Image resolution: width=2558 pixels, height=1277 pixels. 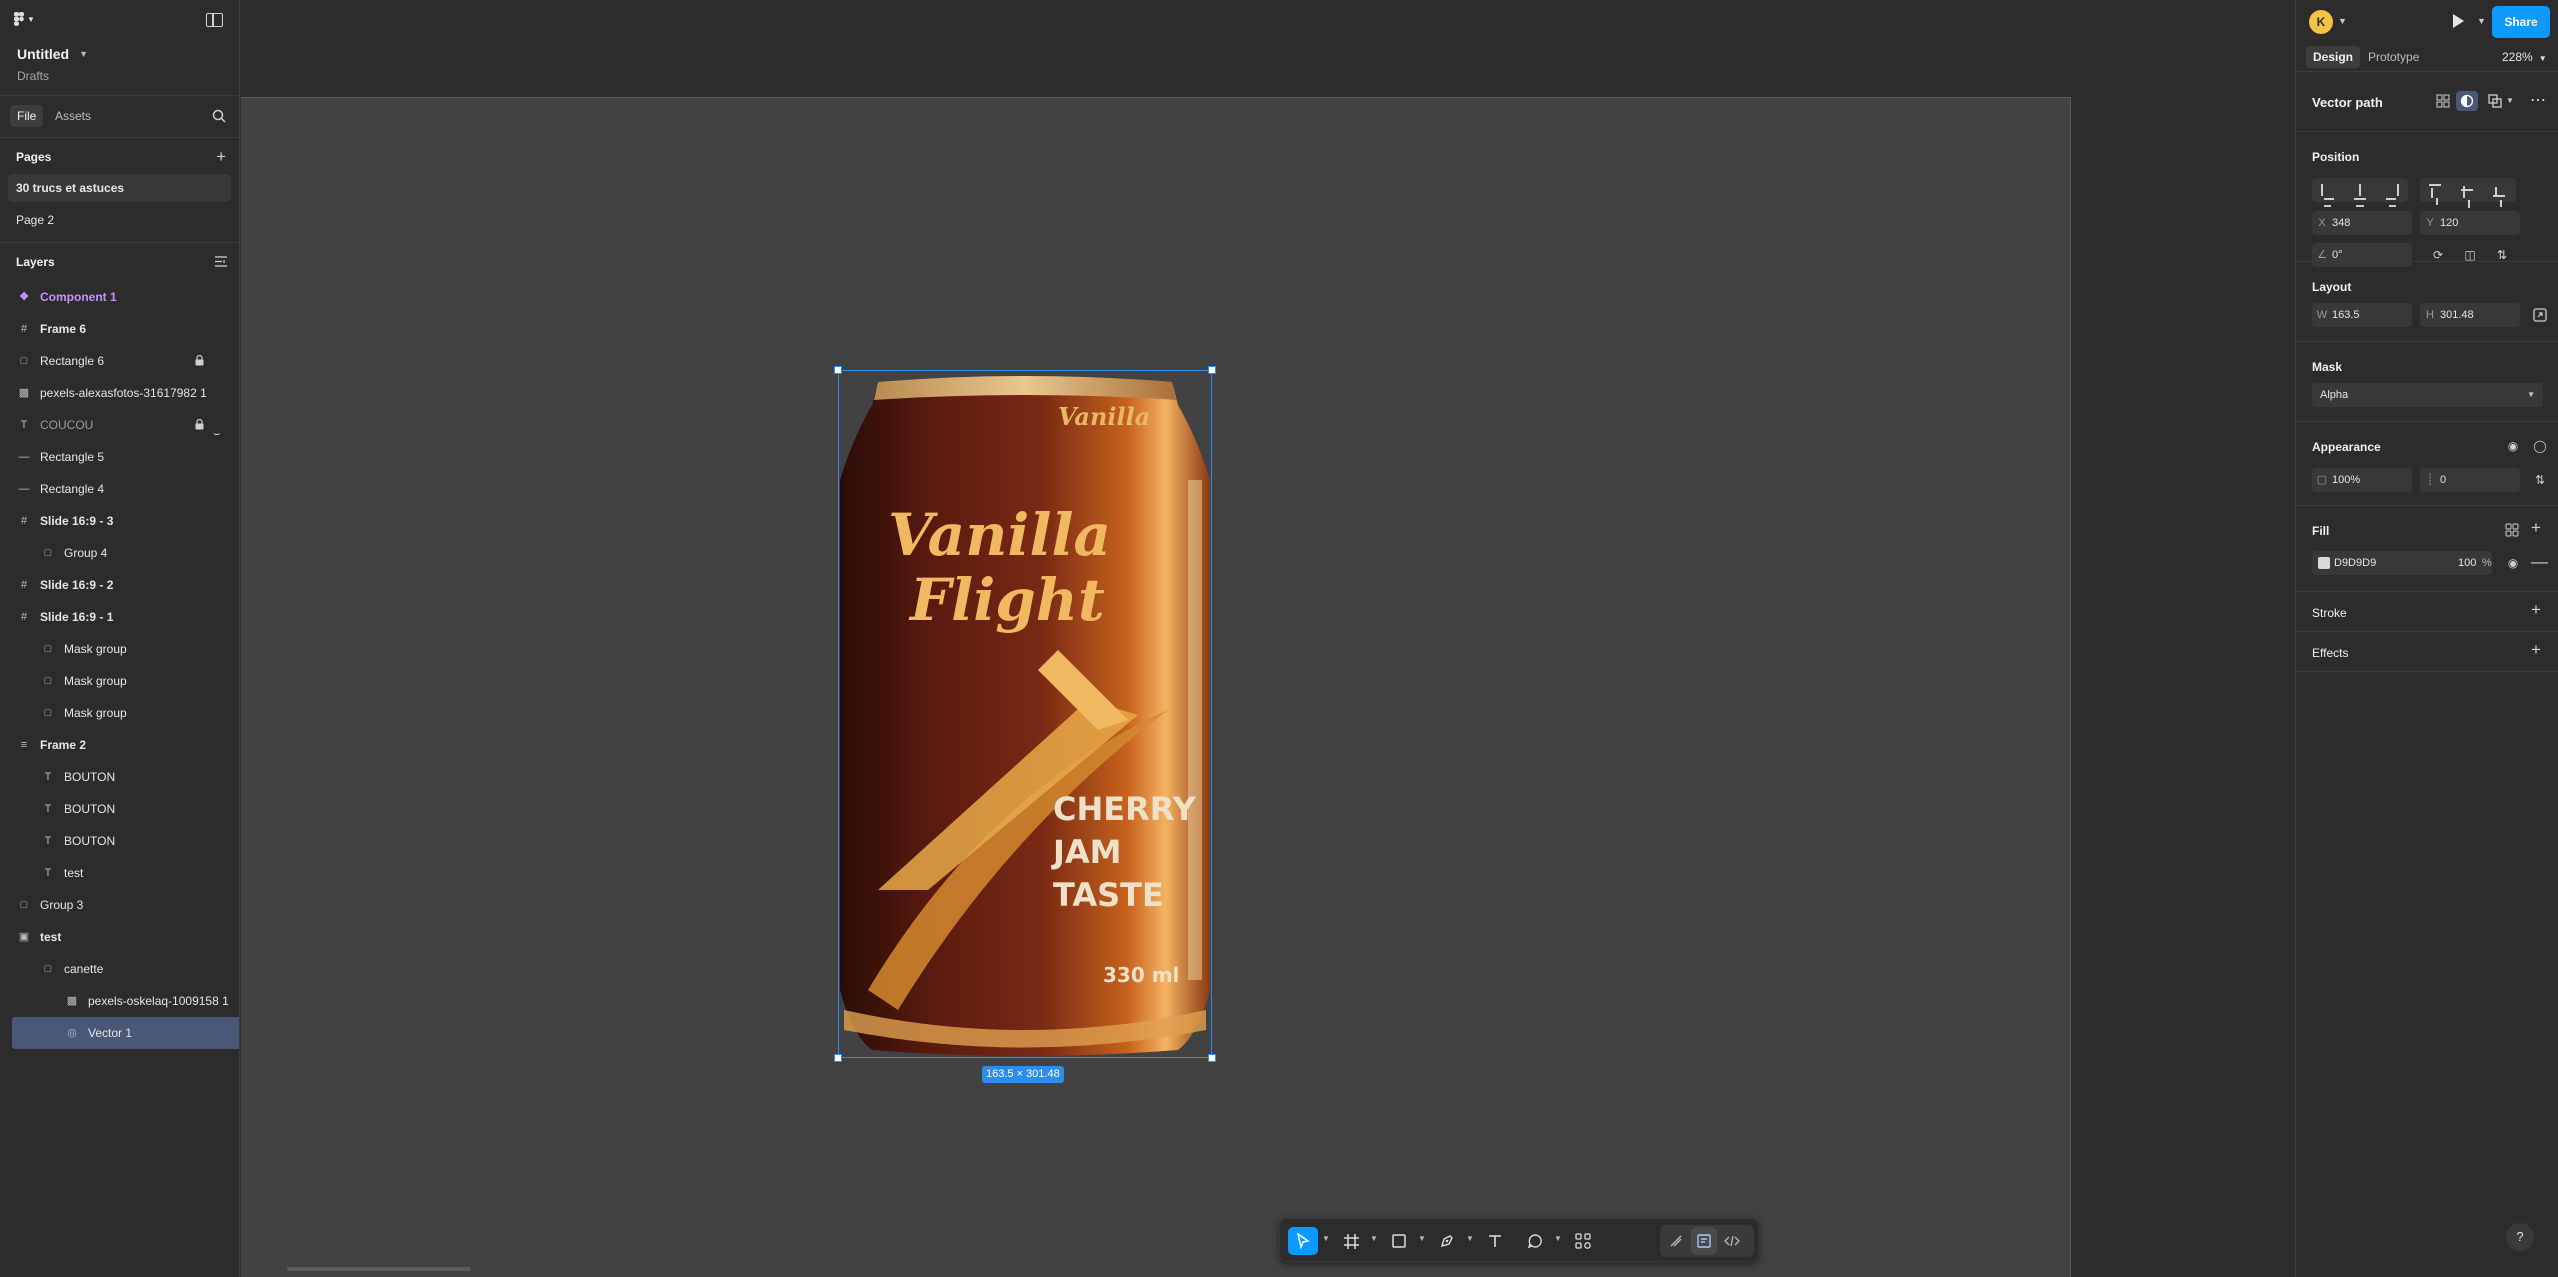 What do you see at coordinates (219, 116) in the screenshot?
I see `search-icon` at bounding box center [219, 116].